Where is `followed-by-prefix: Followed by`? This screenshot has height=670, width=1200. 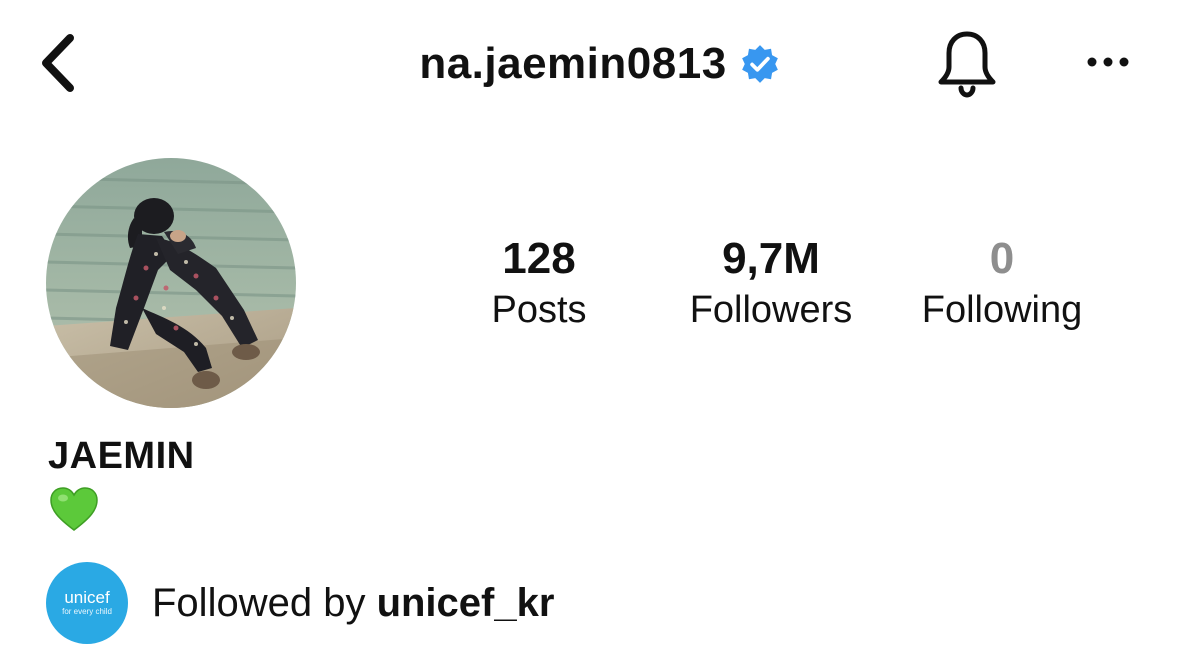 followed-by-prefix: Followed by is located at coordinates (264, 603).